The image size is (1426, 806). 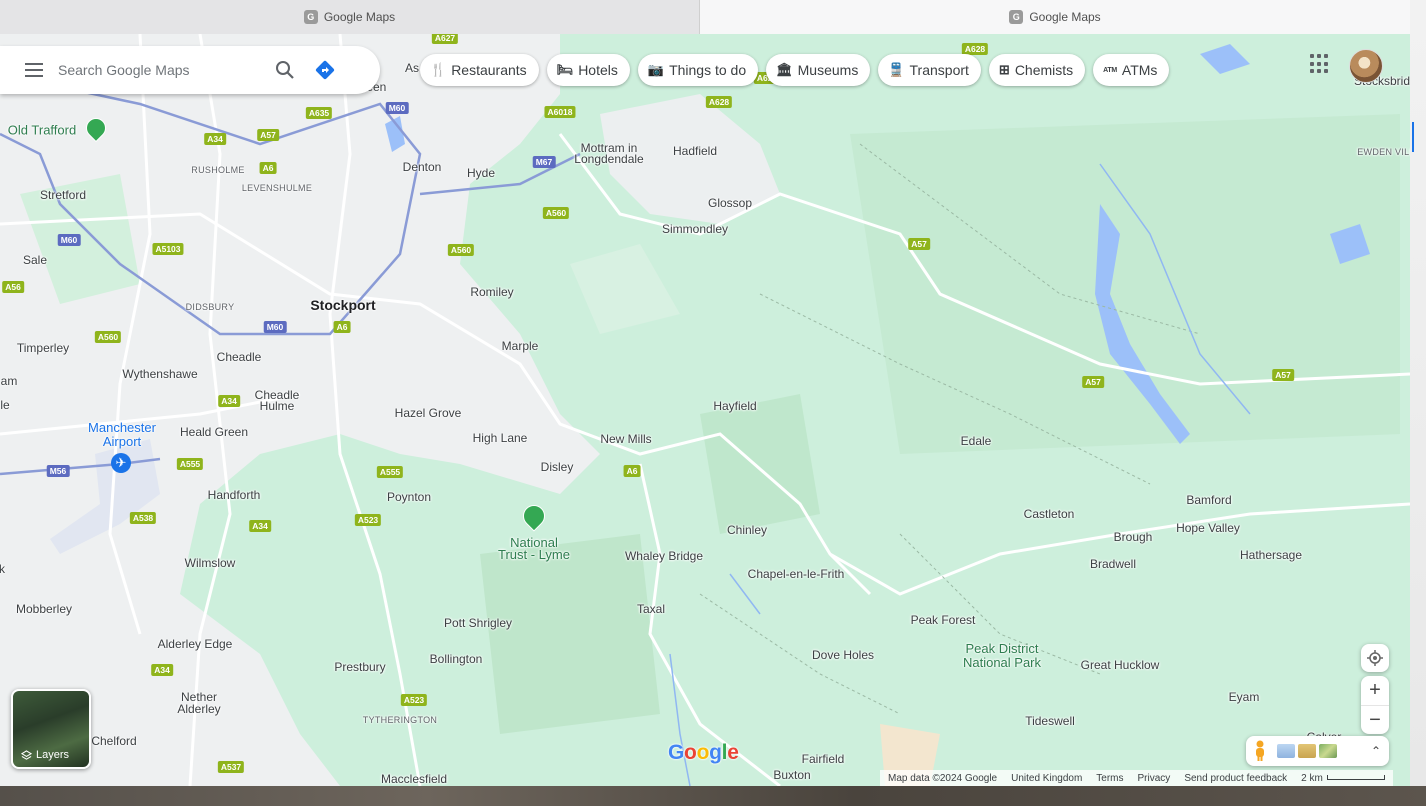 I want to click on place-label: RUSHOLME, so click(x=217, y=170).